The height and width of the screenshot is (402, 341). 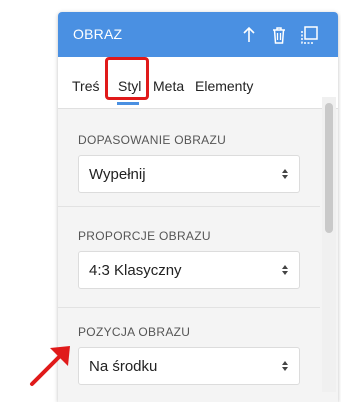 What do you see at coordinates (189, 366) in the screenshot?
I see `image-position-select: Na środku` at bounding box center [189, 366].